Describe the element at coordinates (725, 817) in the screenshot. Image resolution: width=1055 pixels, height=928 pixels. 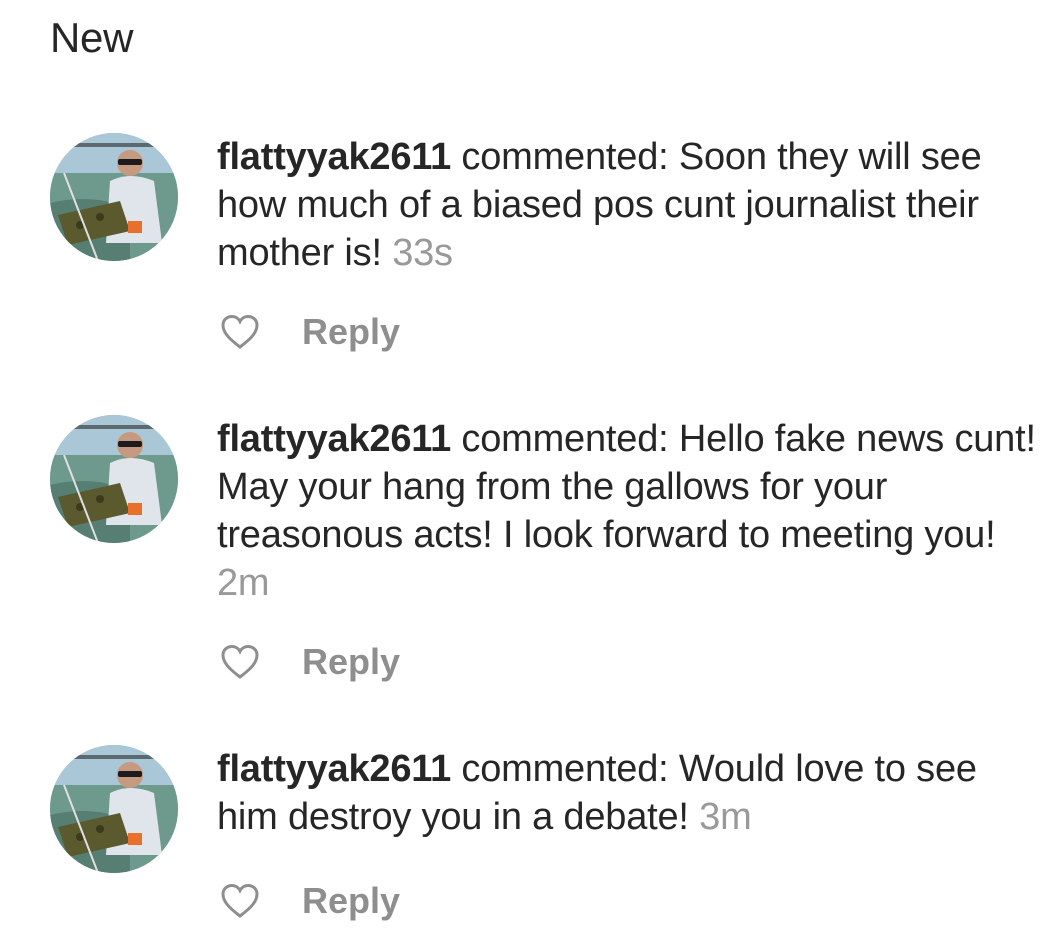
I see `timestamp: 3m` at that location.